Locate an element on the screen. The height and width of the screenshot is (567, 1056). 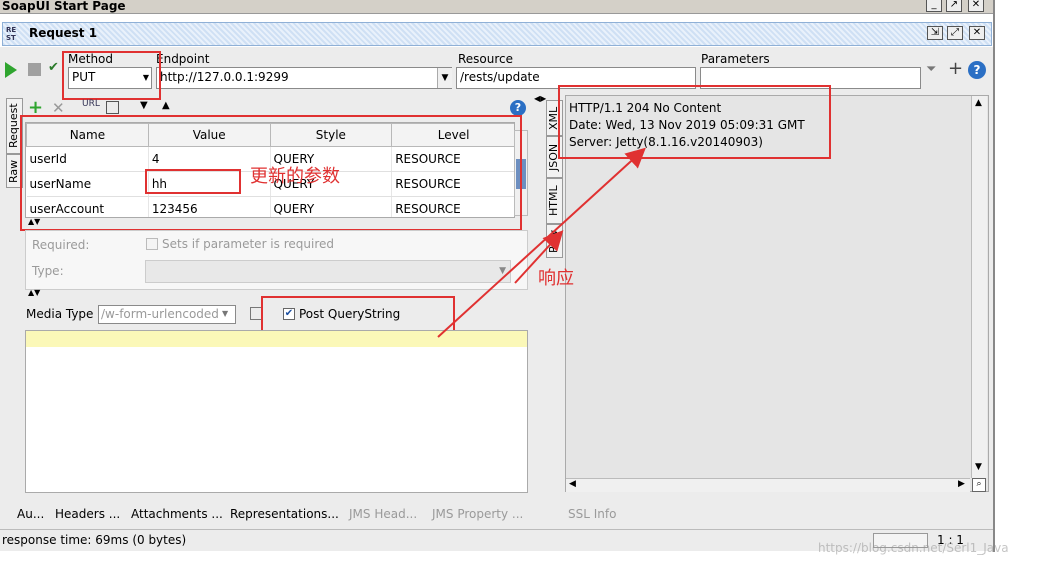
response-annotation: 响应 is located at coordinates (556, 278).